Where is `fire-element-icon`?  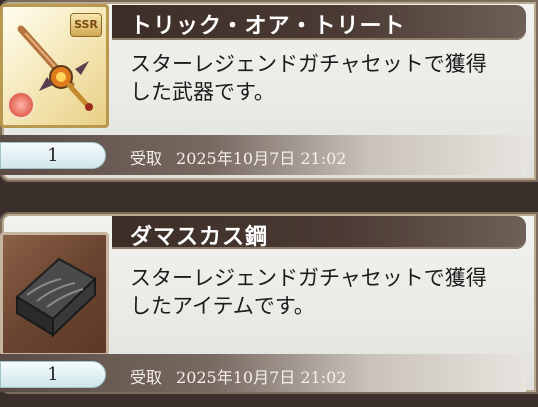
fire-element-icon is located at coordinates (21, 105).